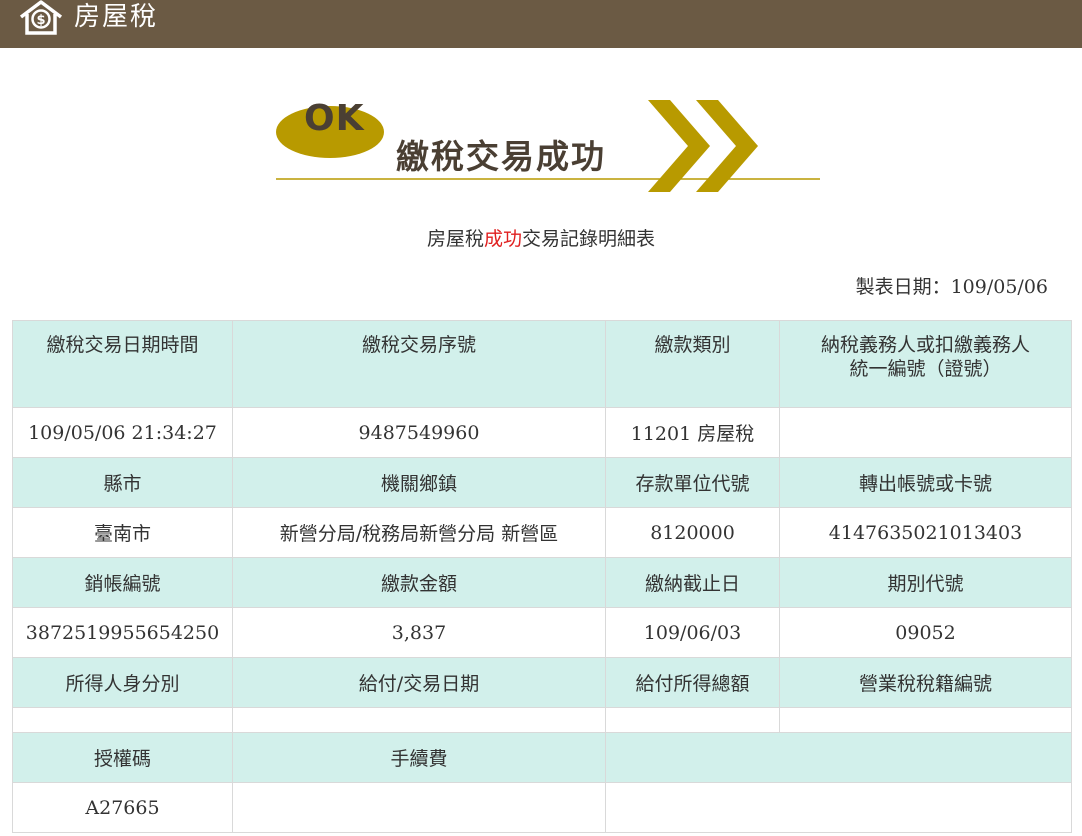 The width and height of the screenshot is (1082, 836). I want to click on header-cell: 納稅義務人或扣繳義務人 統一編號（證號）, so click(925, 364).